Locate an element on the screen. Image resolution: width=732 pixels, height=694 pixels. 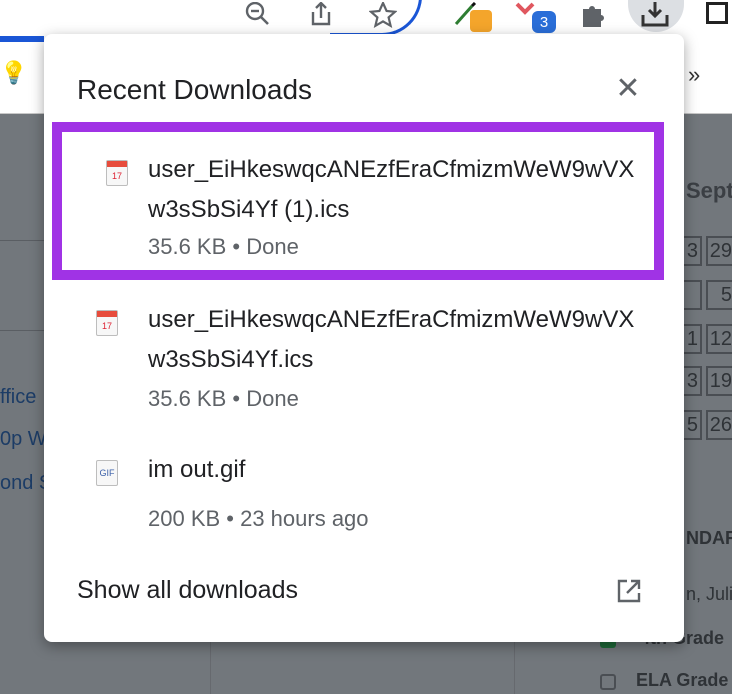
calendar-cell: 29 is located at coordinates (719, 251).